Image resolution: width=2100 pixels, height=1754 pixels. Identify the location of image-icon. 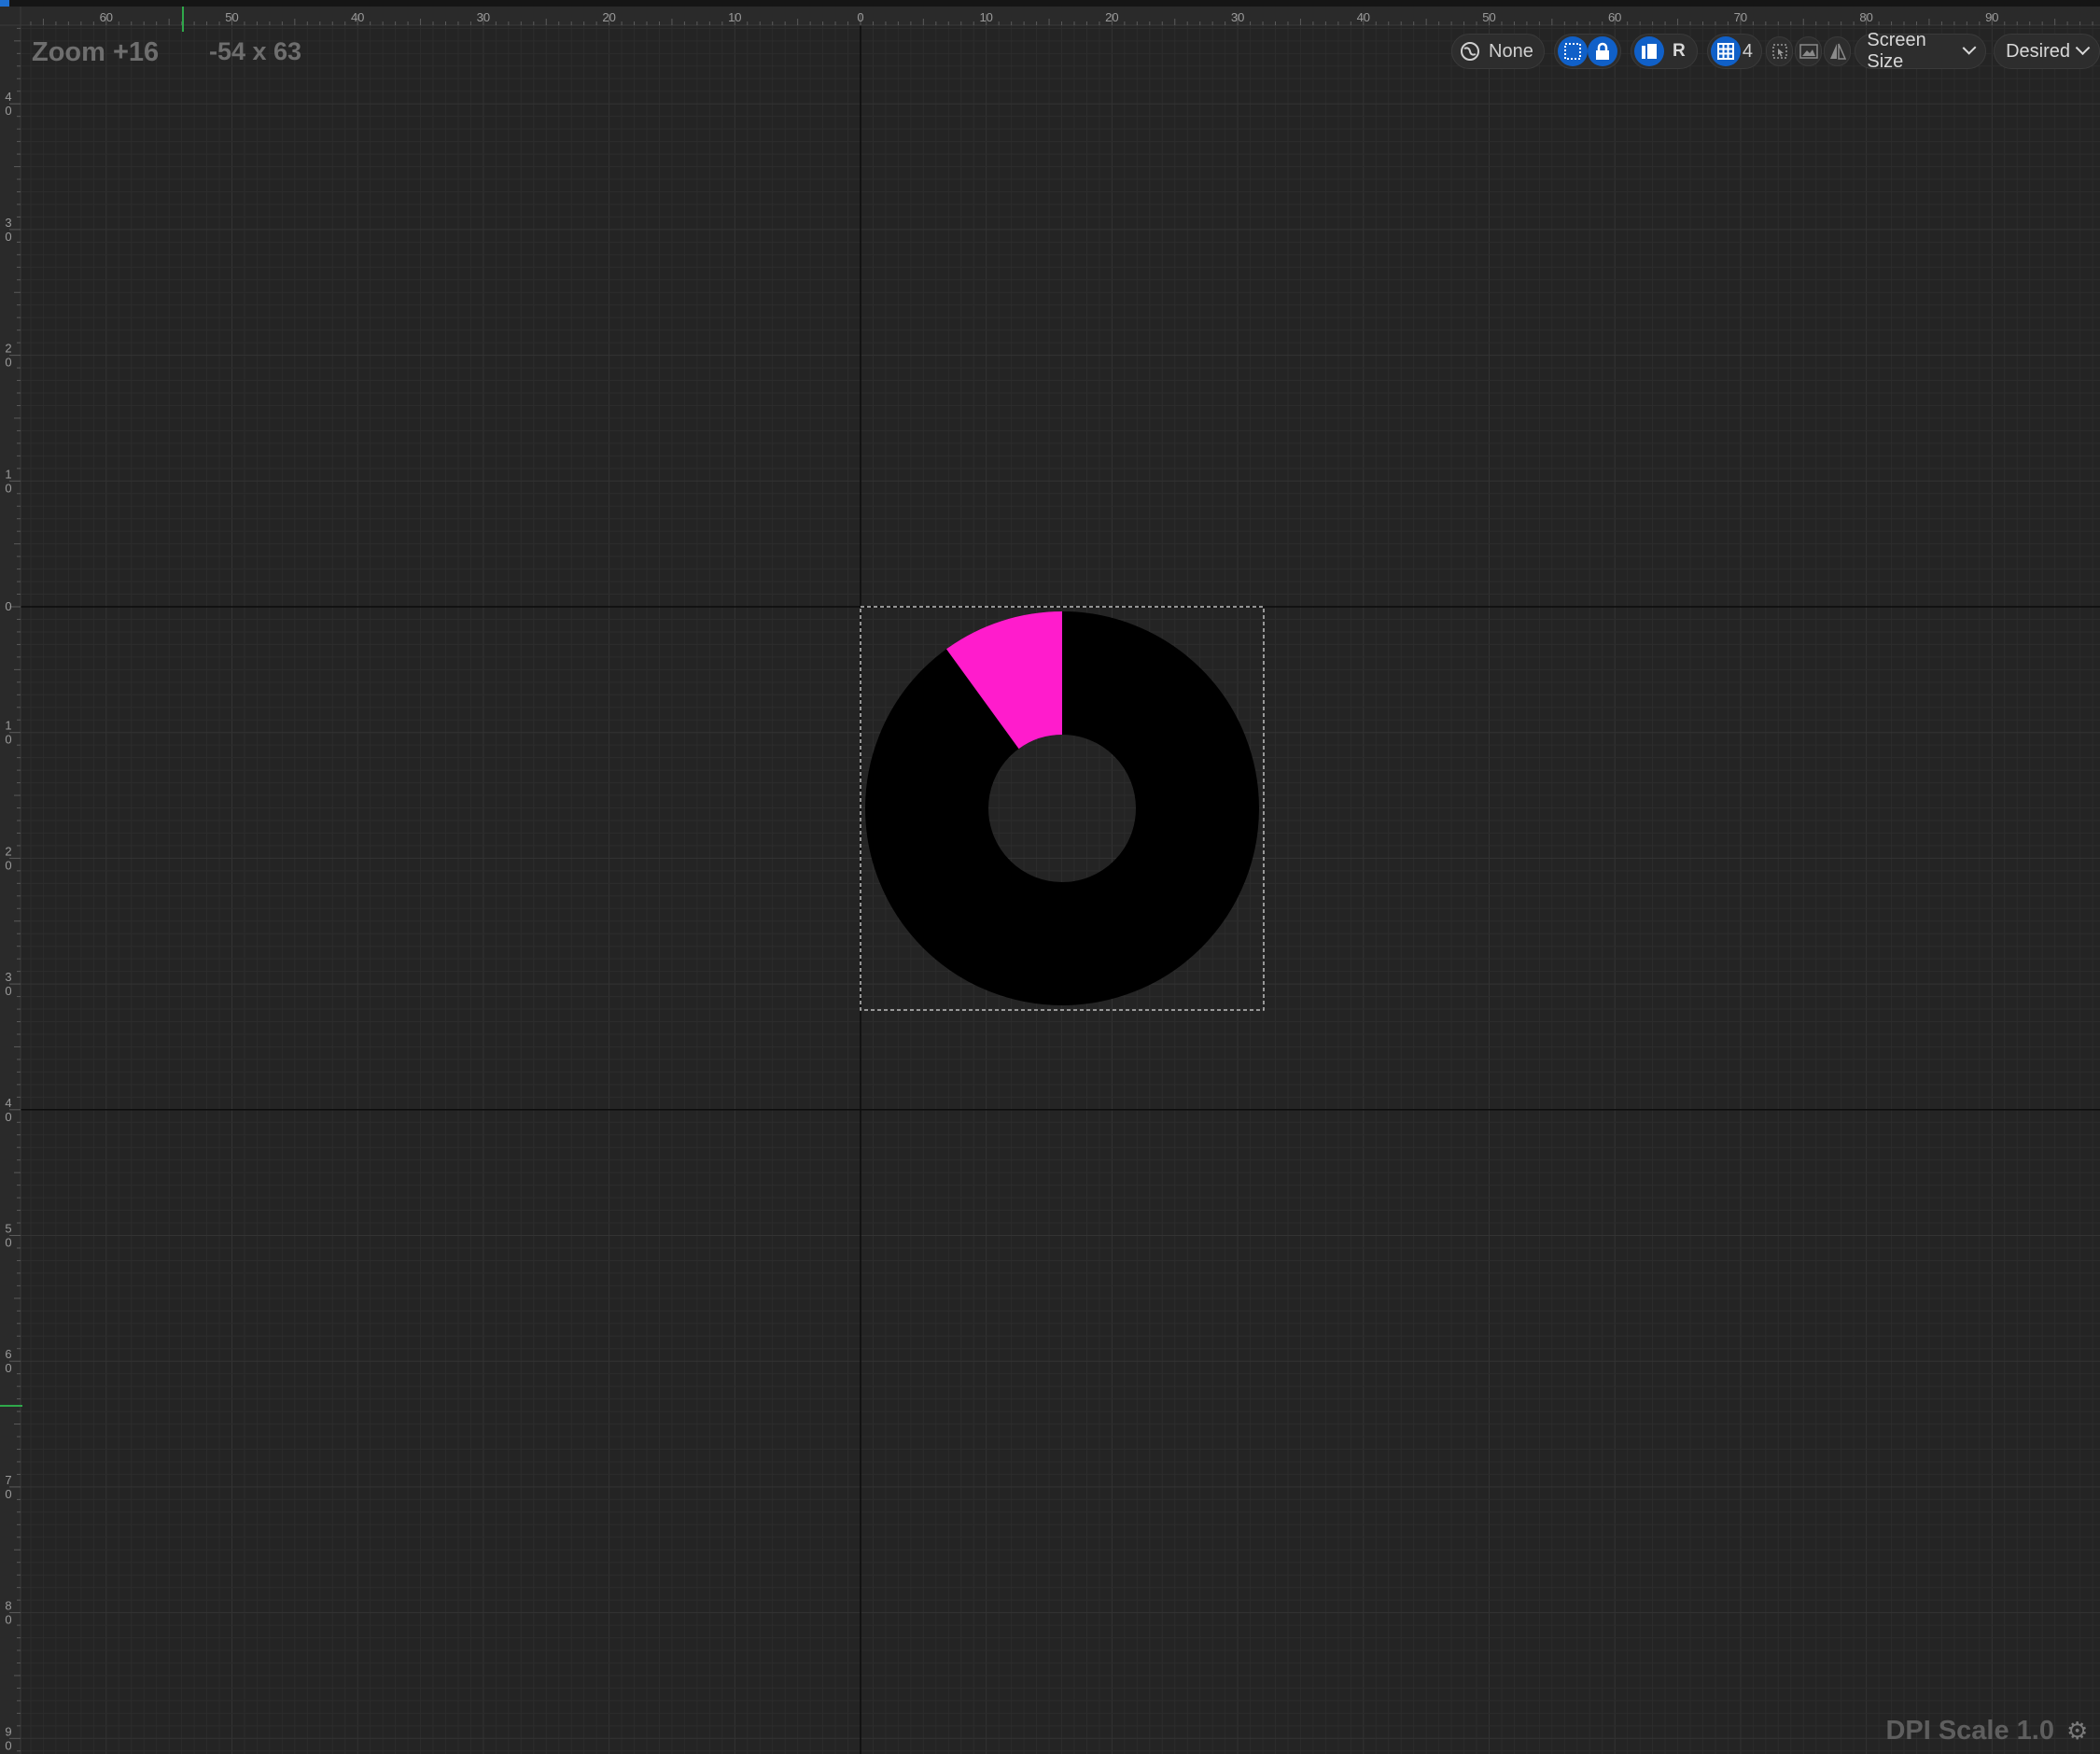
(1809, 51).